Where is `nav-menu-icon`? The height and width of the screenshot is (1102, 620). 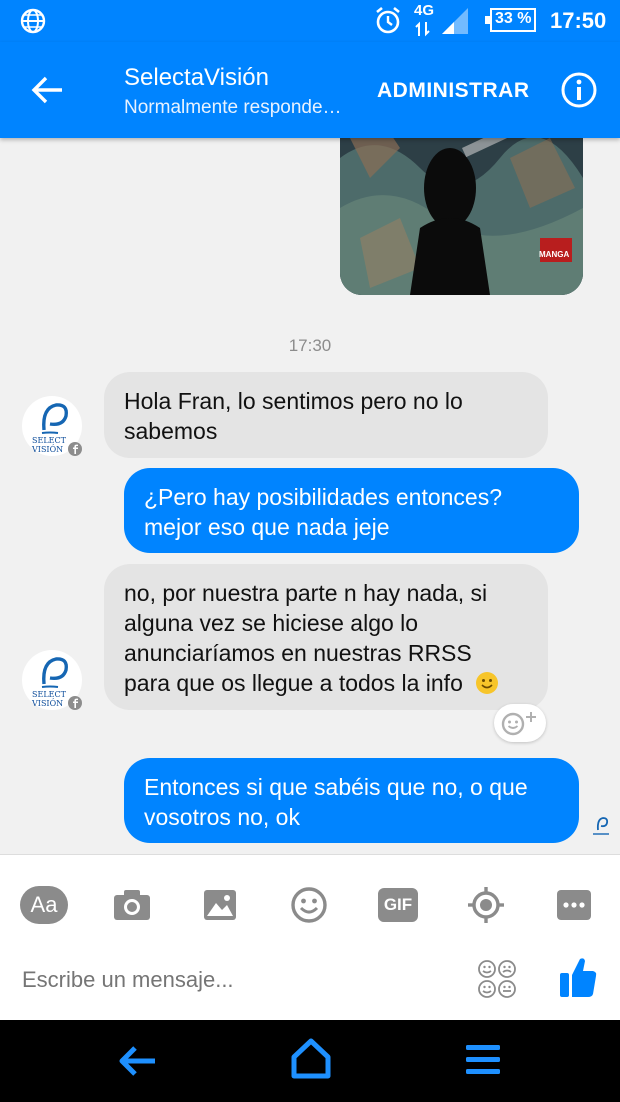 nav-menu-icon is located at coordinates (483, 1060).